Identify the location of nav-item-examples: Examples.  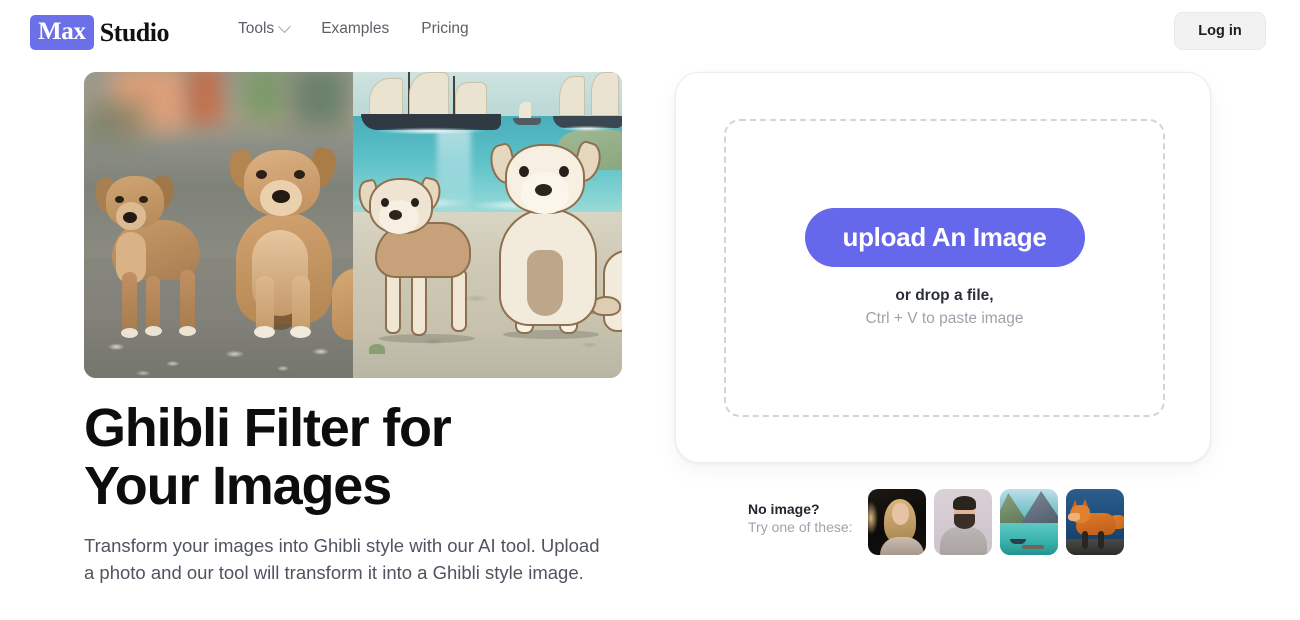
(355, 29).